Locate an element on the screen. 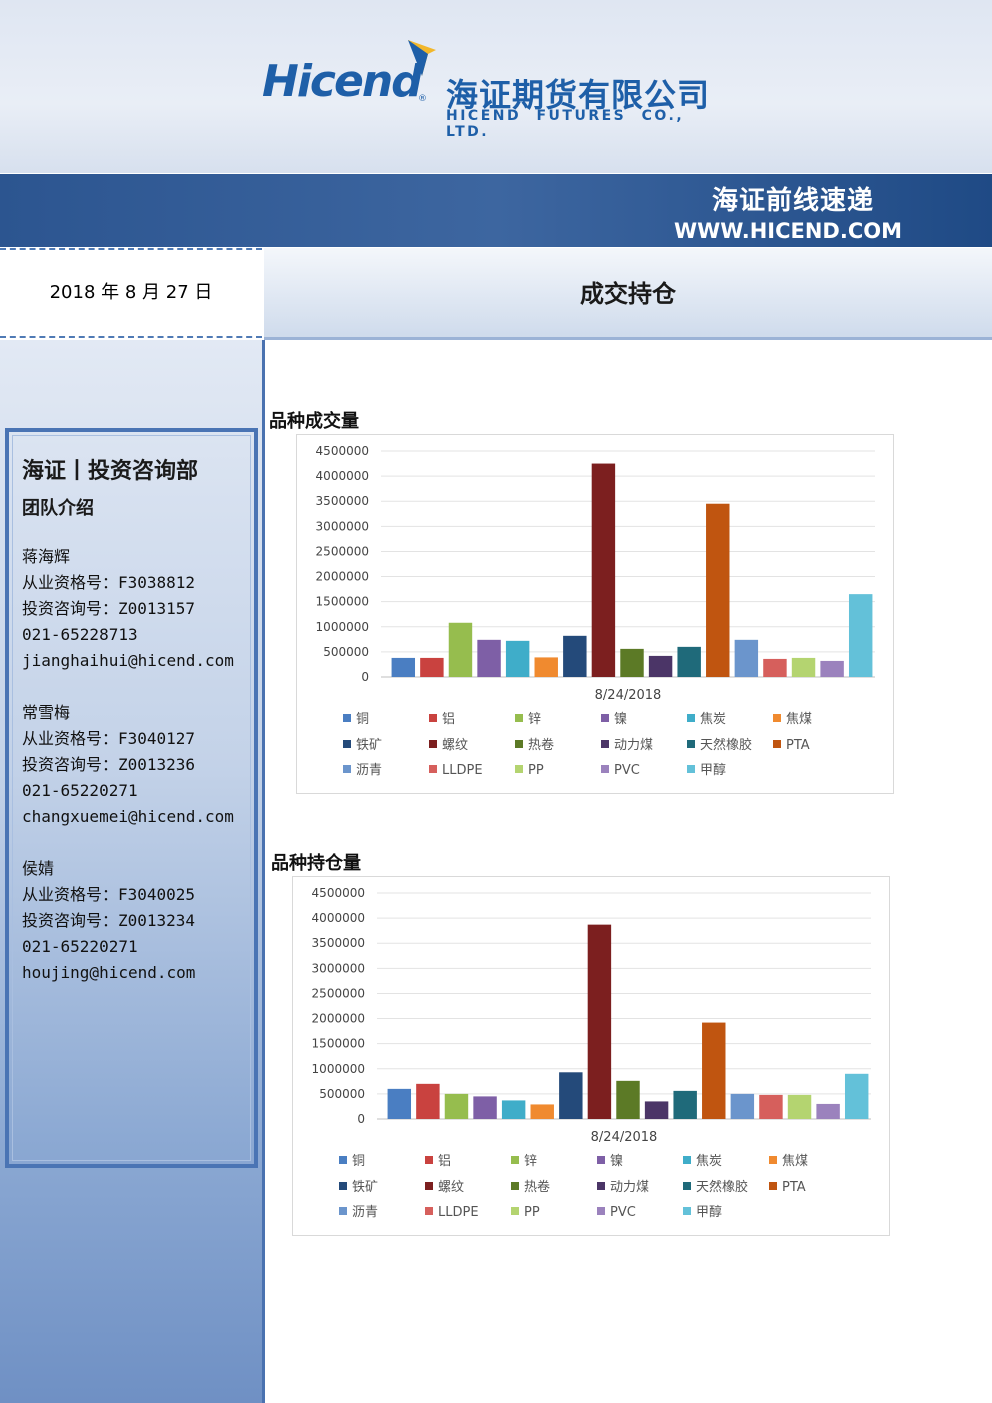  page-title: 成交持仓 is located at coordinates (628, 294).